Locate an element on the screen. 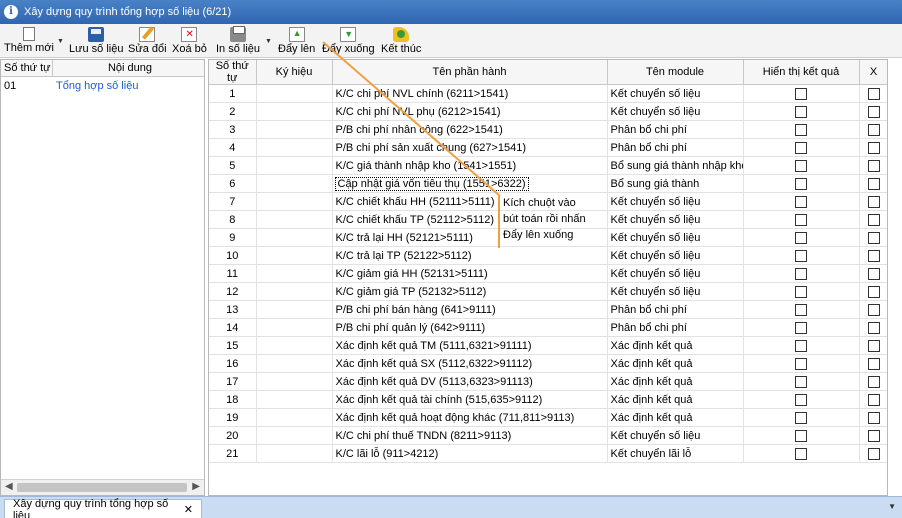 This screenshot has height=518, width=902. cell-name: K/C trả lại TP (52122>5112) is located at coordinates (470, 255).